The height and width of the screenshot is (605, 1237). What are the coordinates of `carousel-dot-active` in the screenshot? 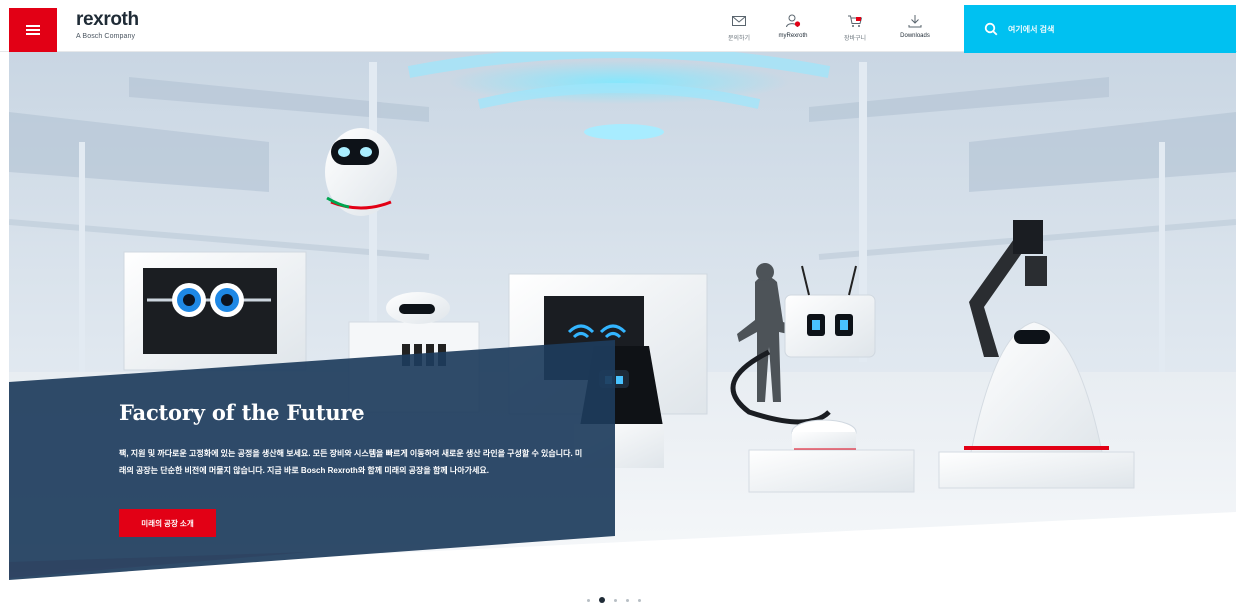 It's located at (602, 600).